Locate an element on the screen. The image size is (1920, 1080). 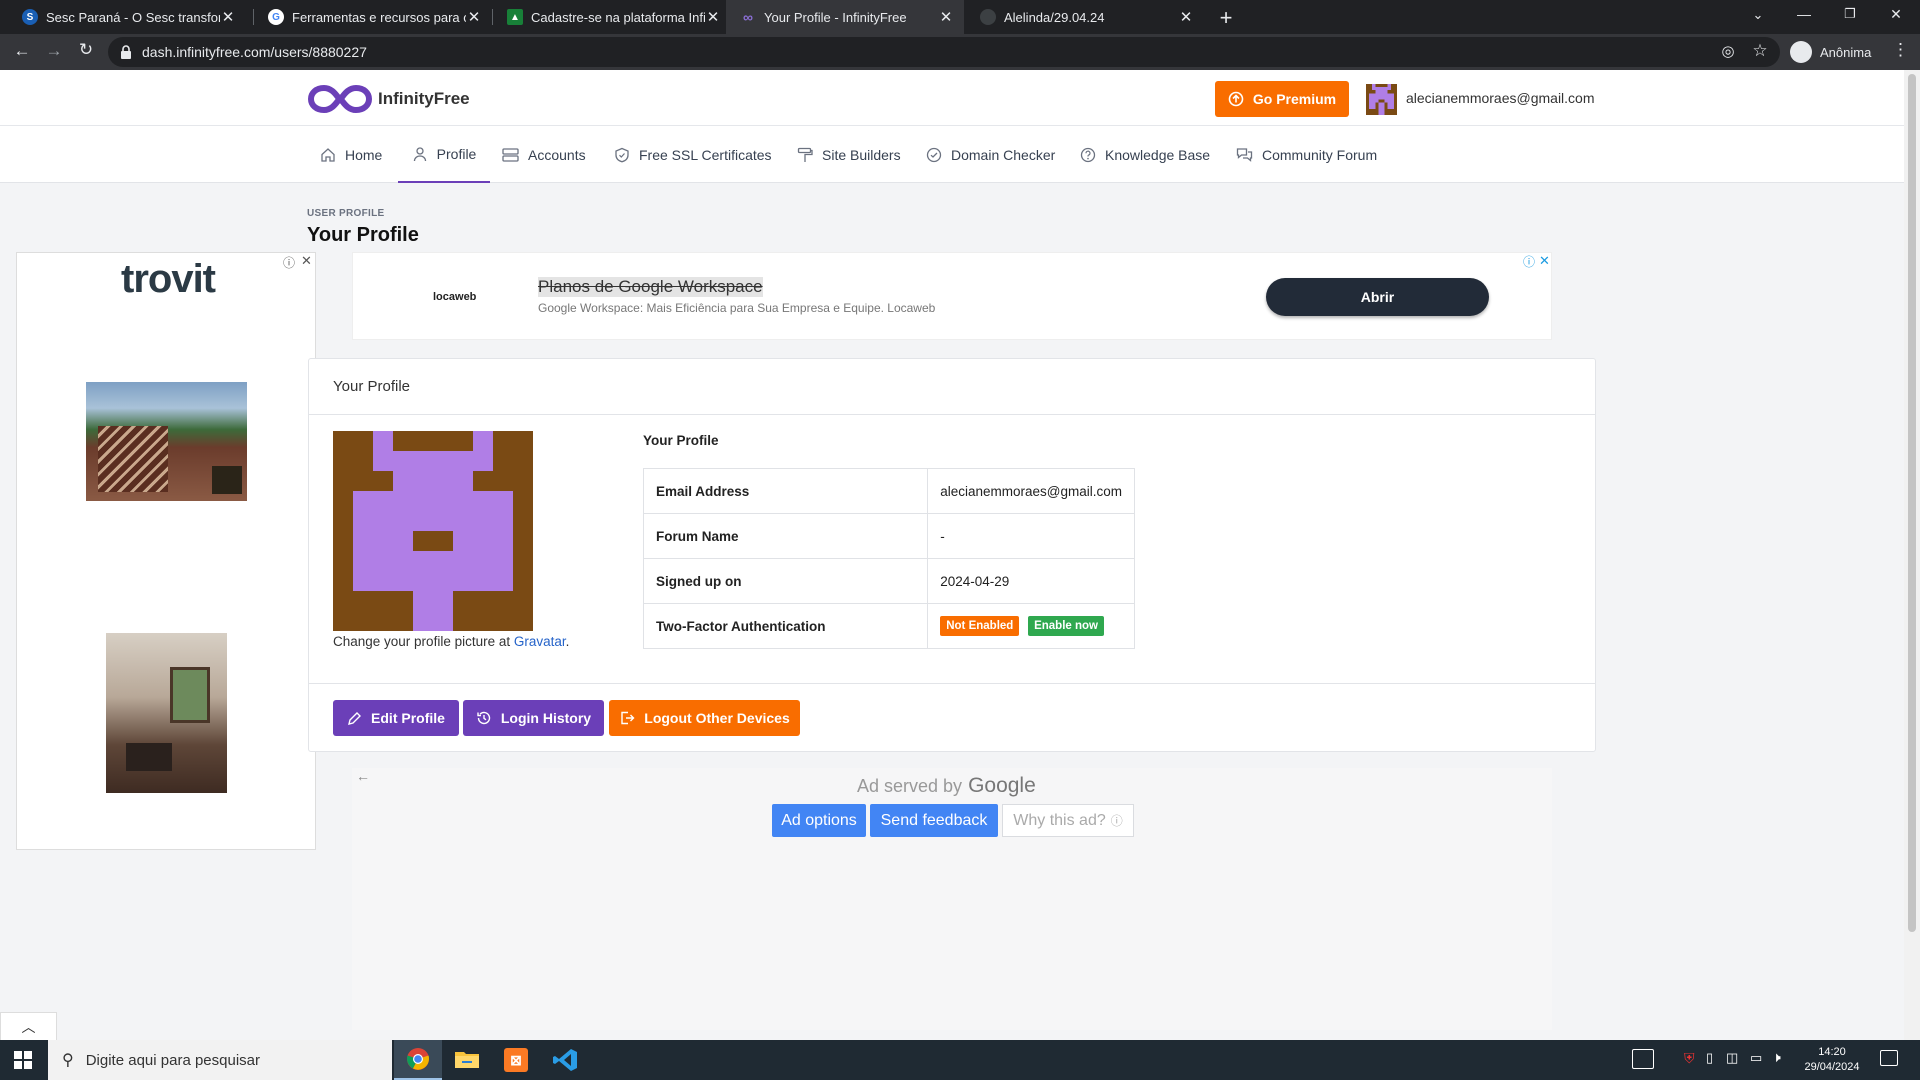
ad-headline: Planos de Google Workspace is located at coordinates (650, 287).